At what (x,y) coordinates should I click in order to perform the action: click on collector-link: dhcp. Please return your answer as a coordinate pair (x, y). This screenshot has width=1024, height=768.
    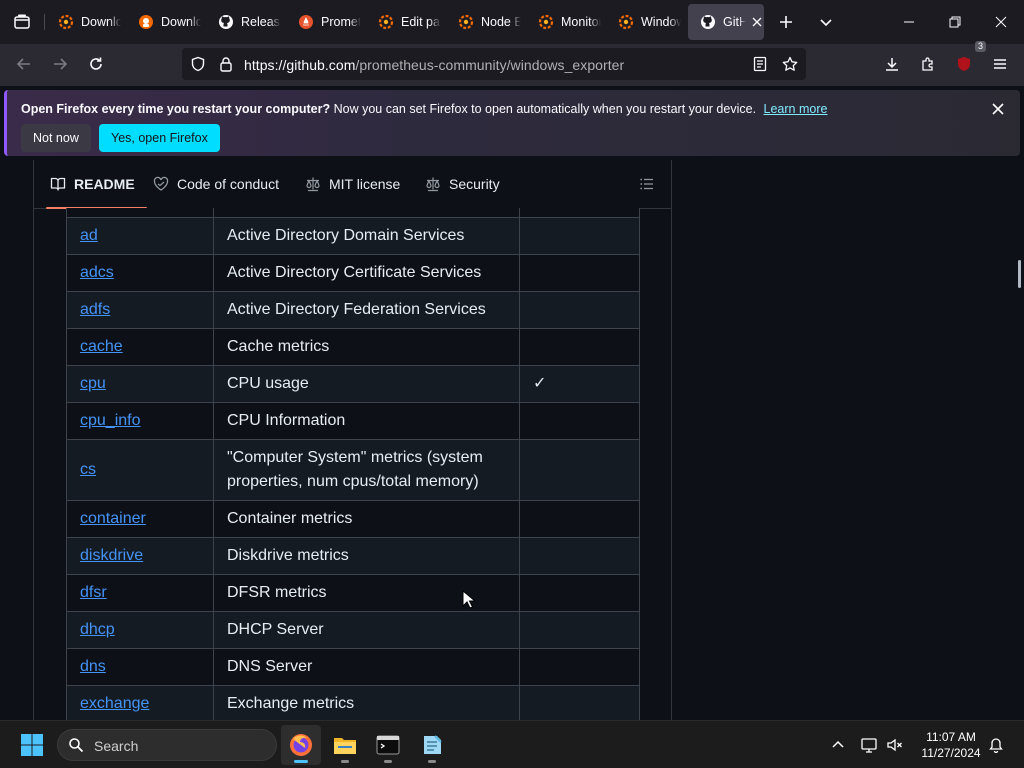
    Looking at the image, I should click on (97, 629).